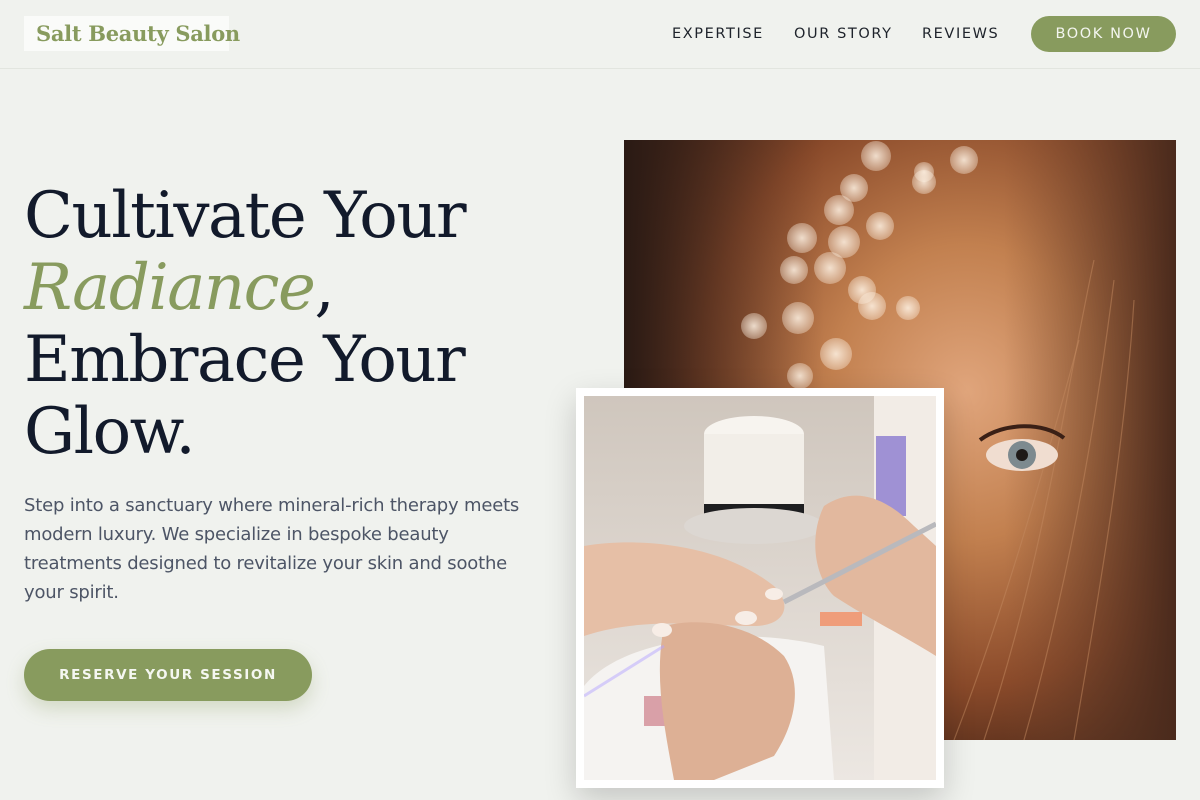 The width and height of the screenshot is (1200, 800). Describe the element at coordinates (1103, 34) in the screenshot. I see `book-now-button: BOOK NOW` at that location.